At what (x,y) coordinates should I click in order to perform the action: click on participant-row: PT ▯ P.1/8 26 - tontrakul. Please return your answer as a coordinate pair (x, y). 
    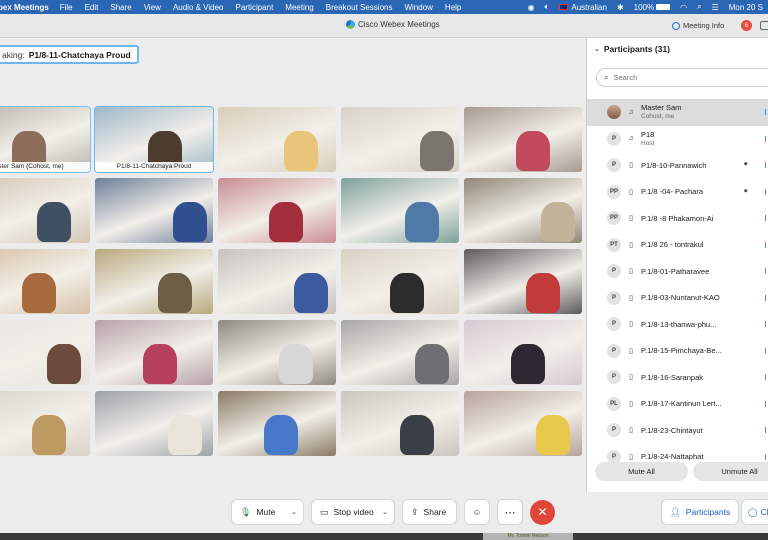
    Looking at the image, I should click on (677, 245).